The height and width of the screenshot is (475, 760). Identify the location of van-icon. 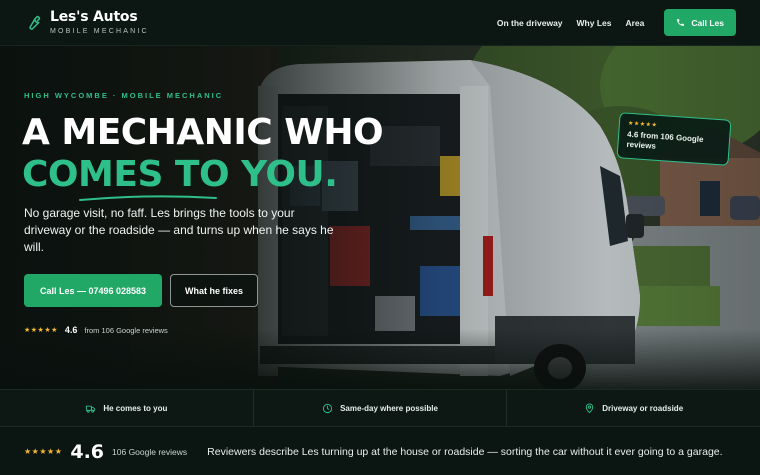
(91, 409).